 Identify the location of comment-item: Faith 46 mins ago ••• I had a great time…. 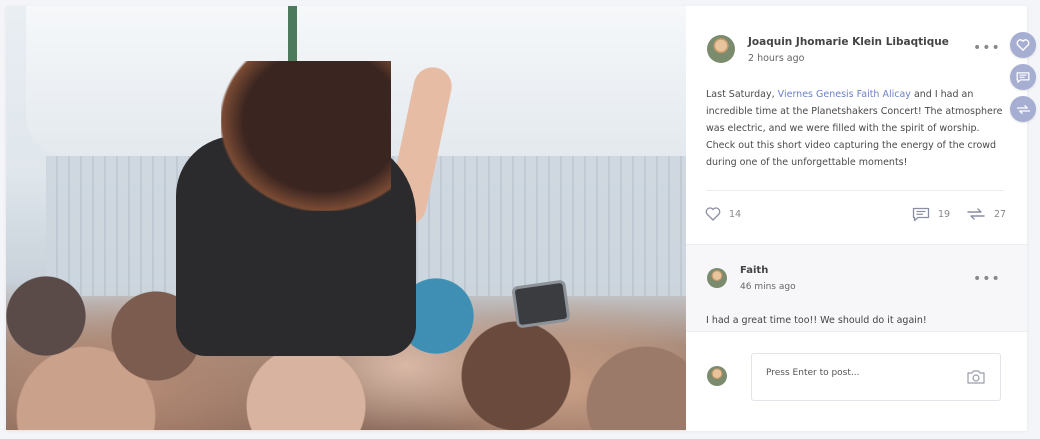
(856, 288).